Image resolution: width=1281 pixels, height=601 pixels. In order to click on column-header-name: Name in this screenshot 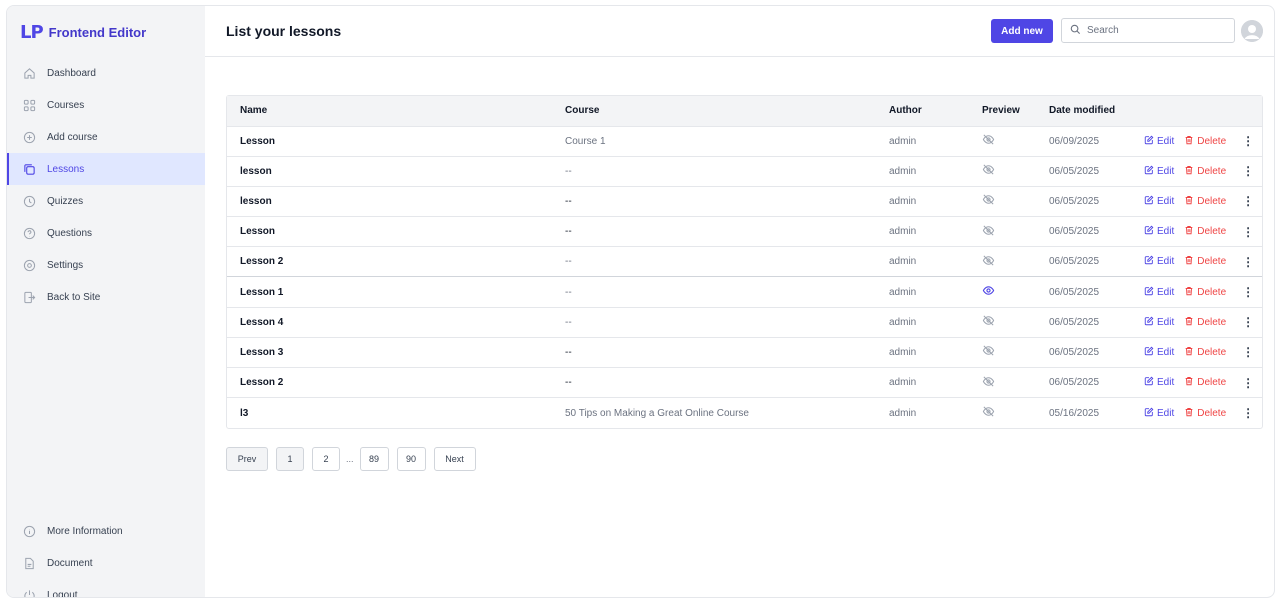, I will do `click(254, 111)`.